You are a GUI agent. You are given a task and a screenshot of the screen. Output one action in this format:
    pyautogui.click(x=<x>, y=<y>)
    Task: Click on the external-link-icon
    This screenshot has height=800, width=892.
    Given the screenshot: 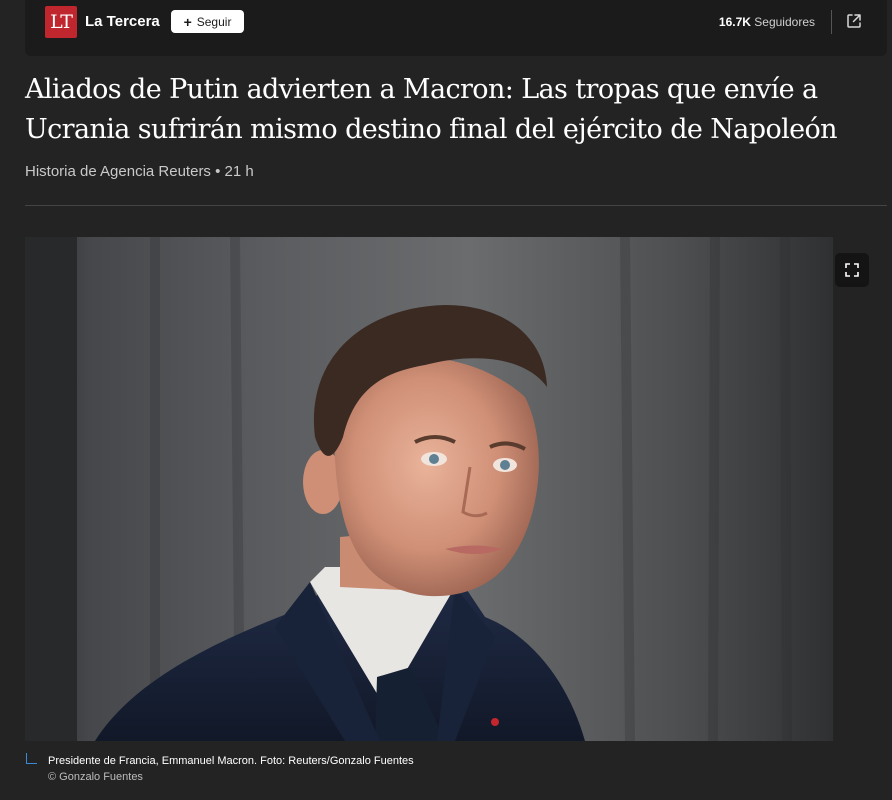 What is the action you would take?
    pyautogui.click(x=854, y=21)
    